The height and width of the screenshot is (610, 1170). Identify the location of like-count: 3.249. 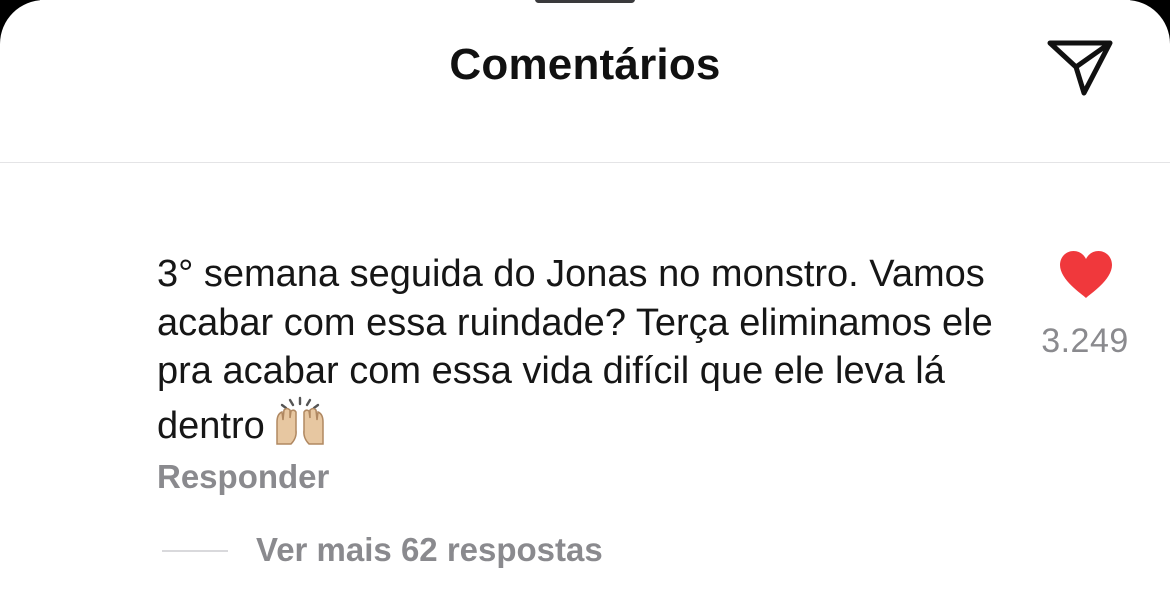
(1085, 341).